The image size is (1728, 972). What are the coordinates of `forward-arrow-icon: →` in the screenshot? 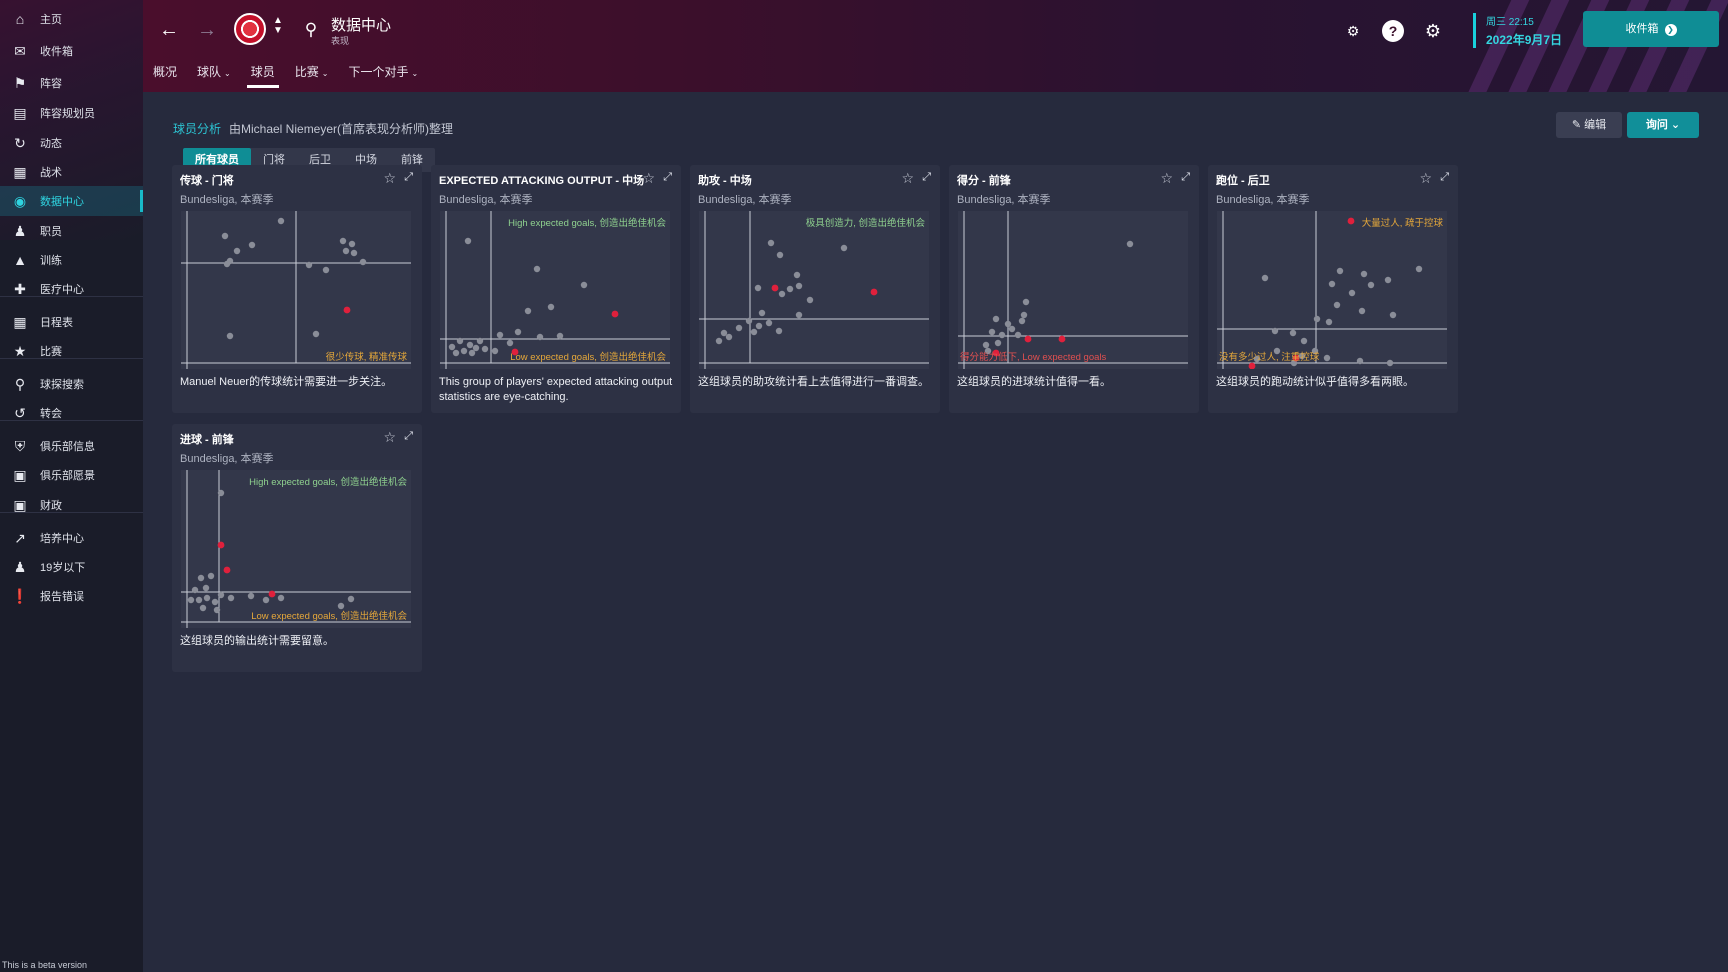 It's located at (207, 30).